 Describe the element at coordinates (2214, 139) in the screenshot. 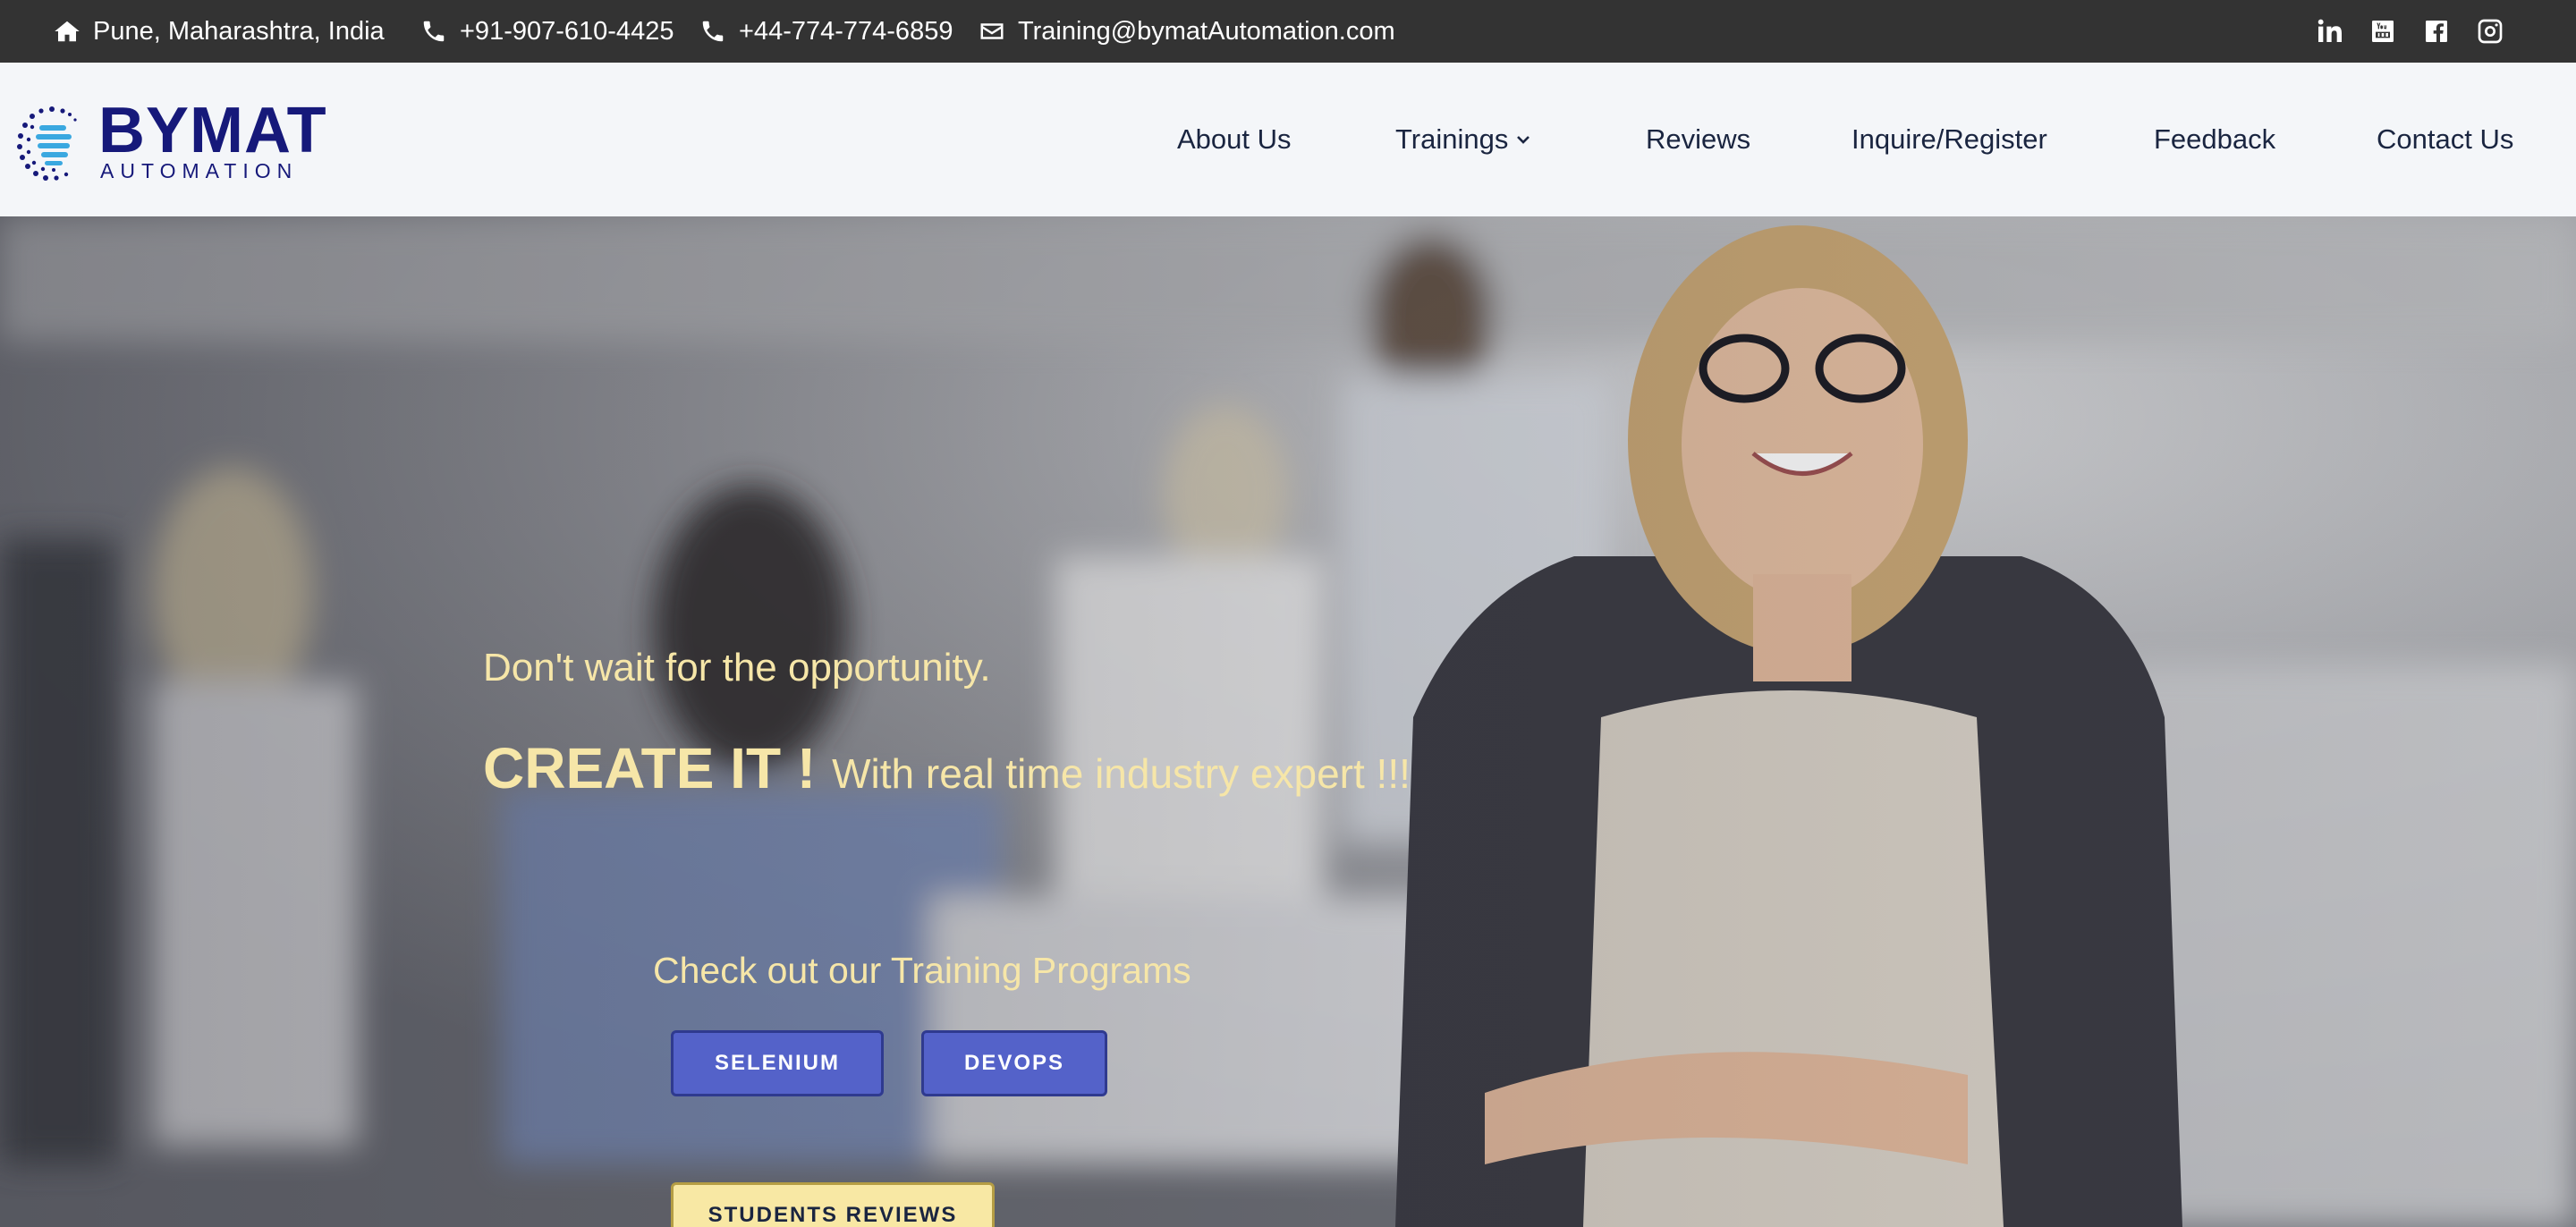

I see `nav-feedback: Feedback` at that location.